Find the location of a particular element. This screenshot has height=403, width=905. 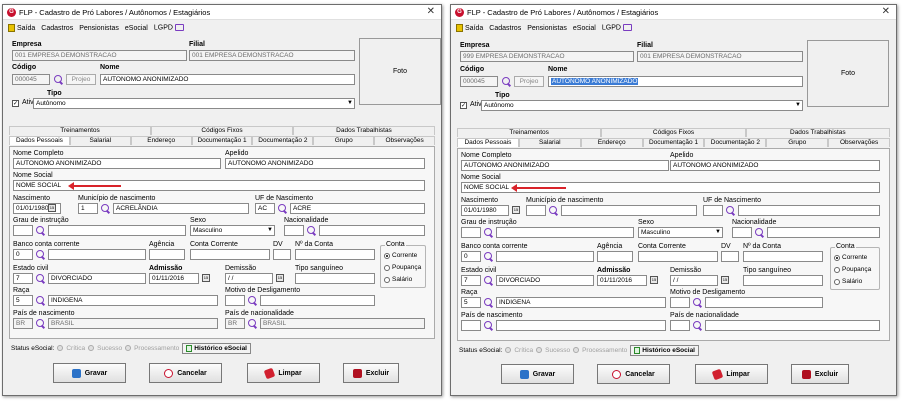

tab-endereco: Endereço is located at coordinates (611, 142).